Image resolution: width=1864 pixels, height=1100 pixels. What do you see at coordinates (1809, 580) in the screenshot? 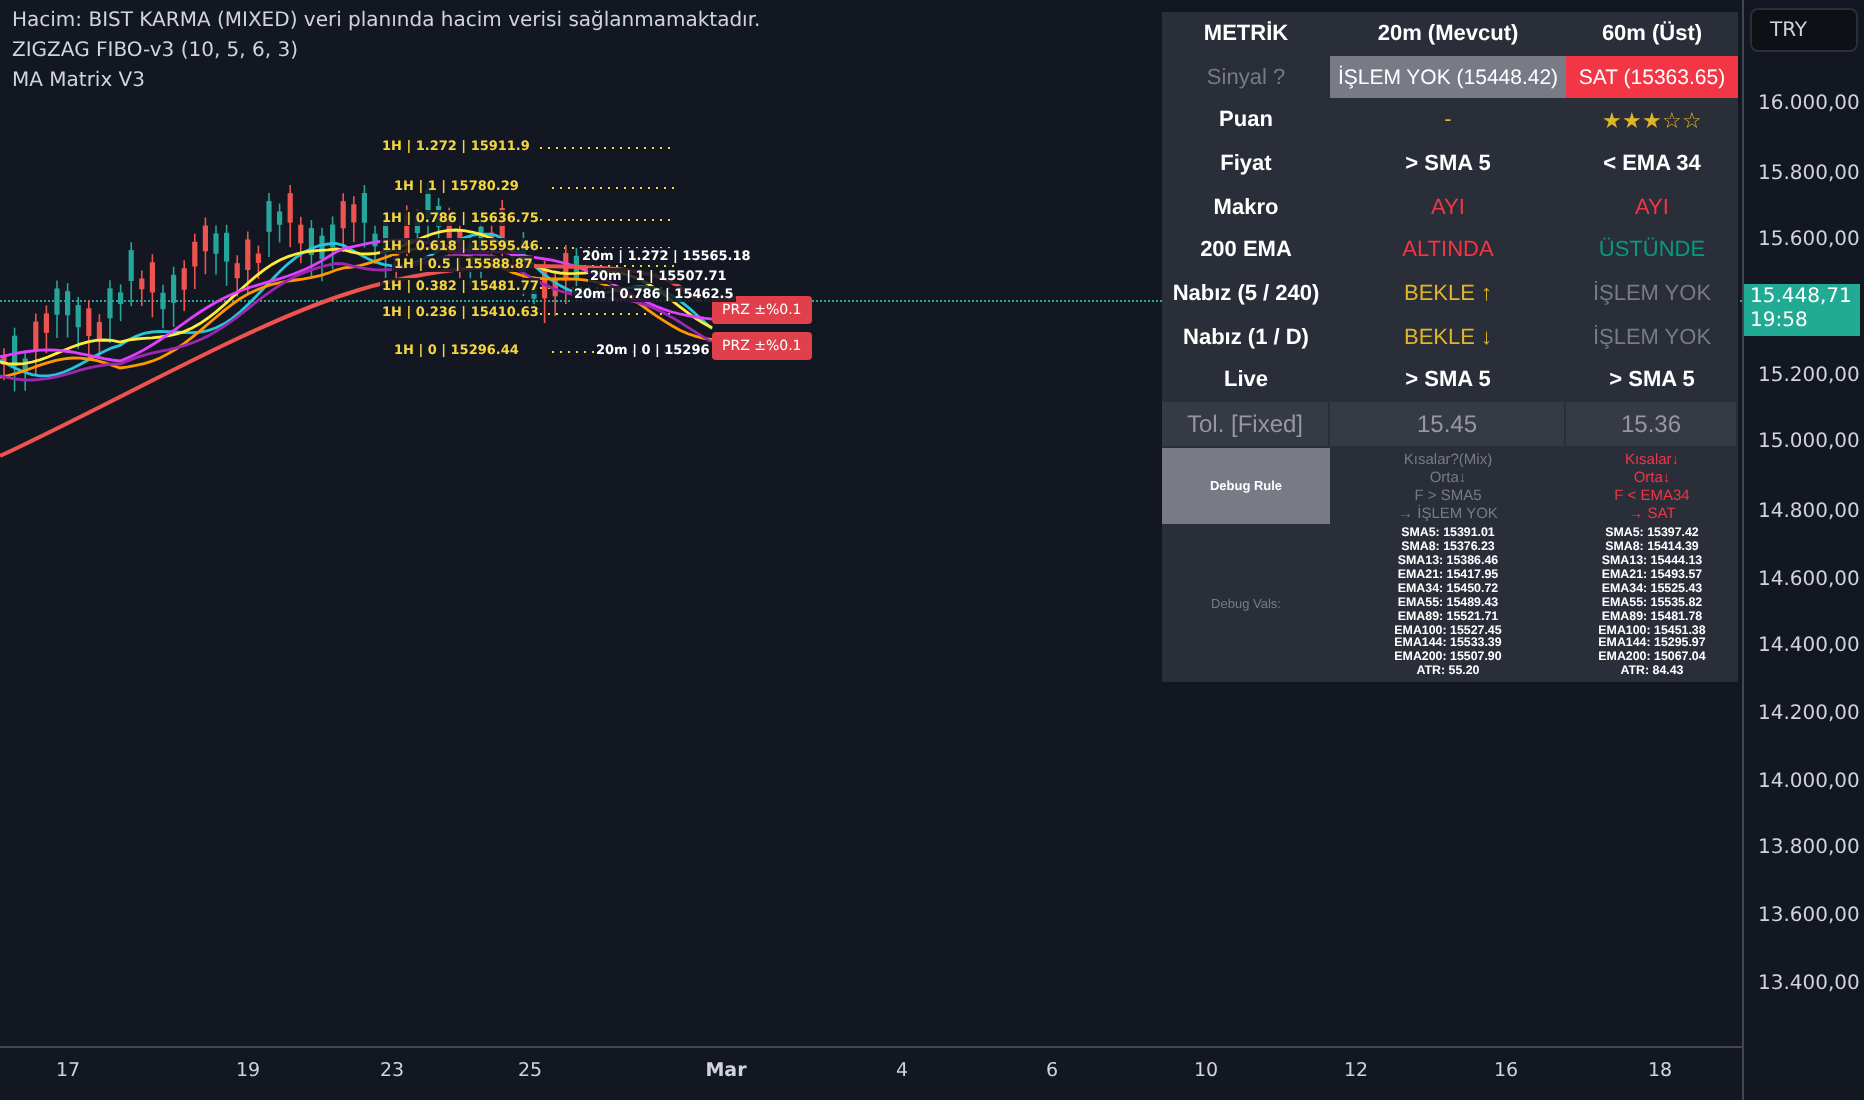
I see `price-axis-label: 14.600,00` at bounding box center [1809, 580].